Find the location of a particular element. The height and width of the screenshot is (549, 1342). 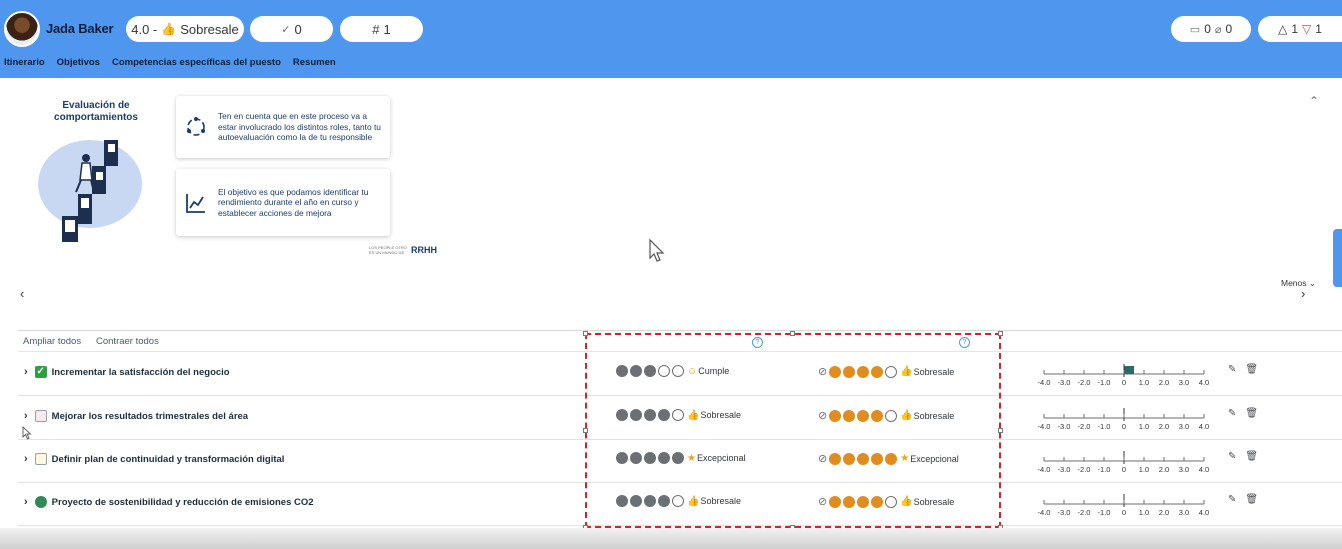

triangle-up-icon: △ is located at coordinates (1283, 29).